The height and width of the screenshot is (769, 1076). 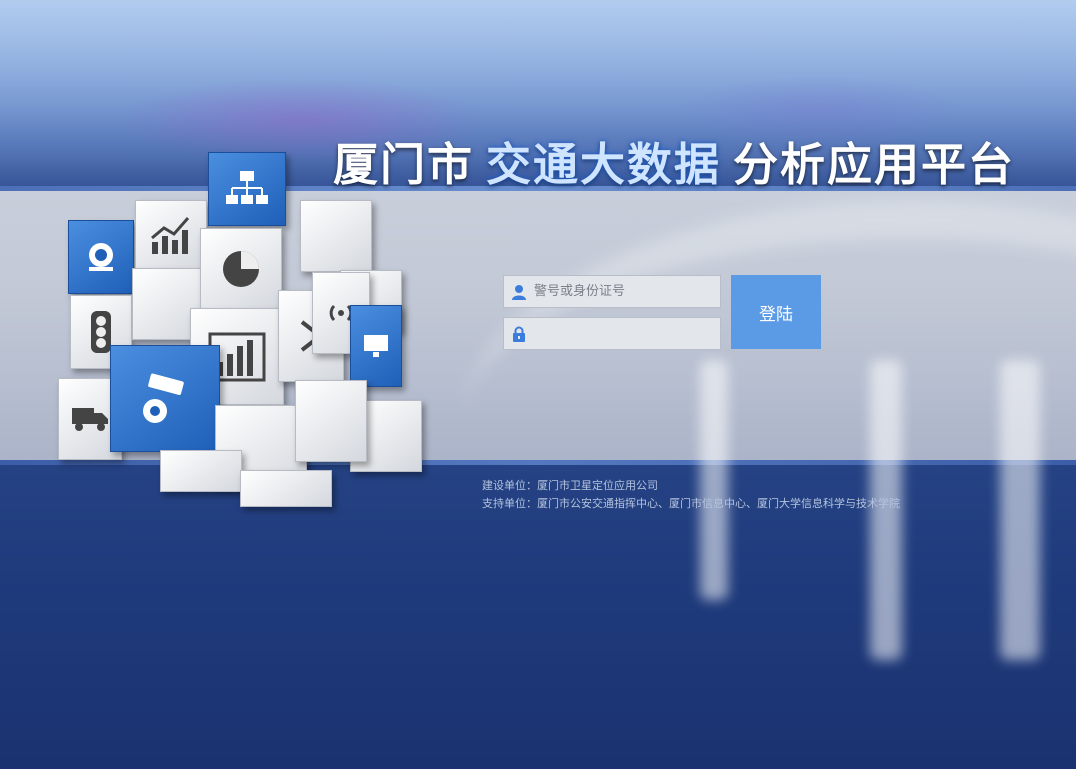 What do you see at coordinates (627, 333) in the screenshot?
I see `password-input` at bounding box center [627, 333].